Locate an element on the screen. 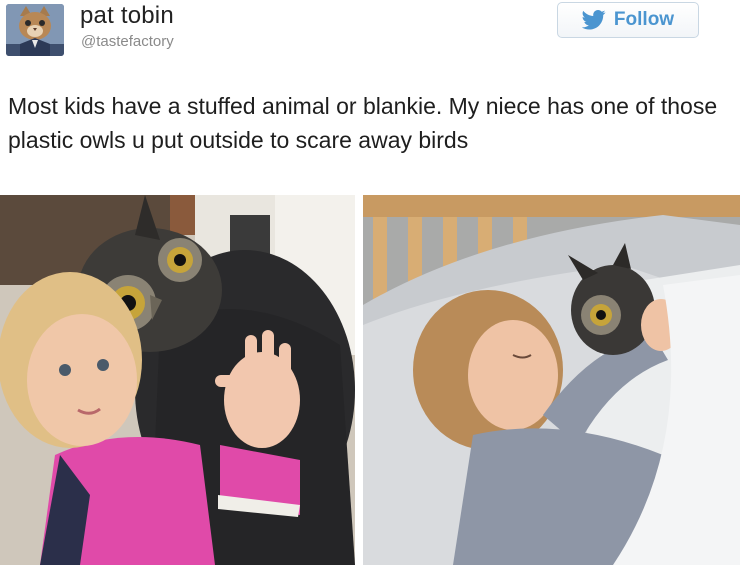 Image resolution: width=740 pixels, height=576 pixels. twitter-bird-icon is located at coordinates (593, 20).